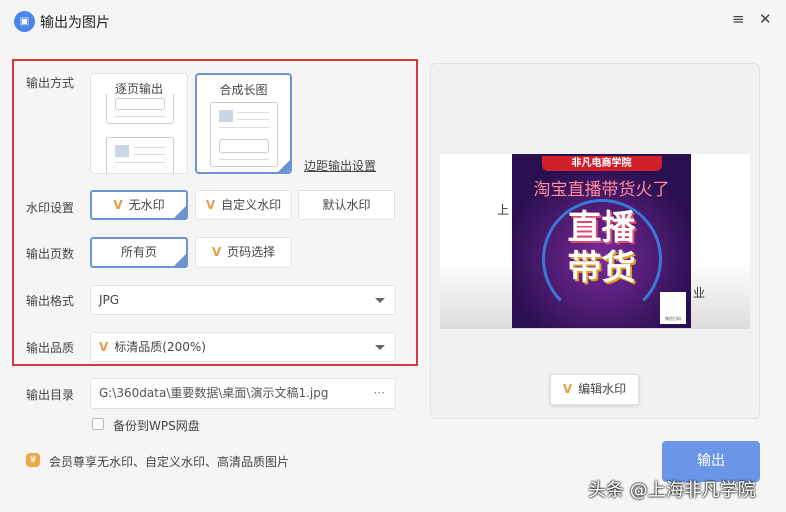 The image size is (786, 512). I want to click on preview-image: 上 业 非凡电商学院 淘宝直播带货火了 直播 带货 微信扫码, so click(595, 241).